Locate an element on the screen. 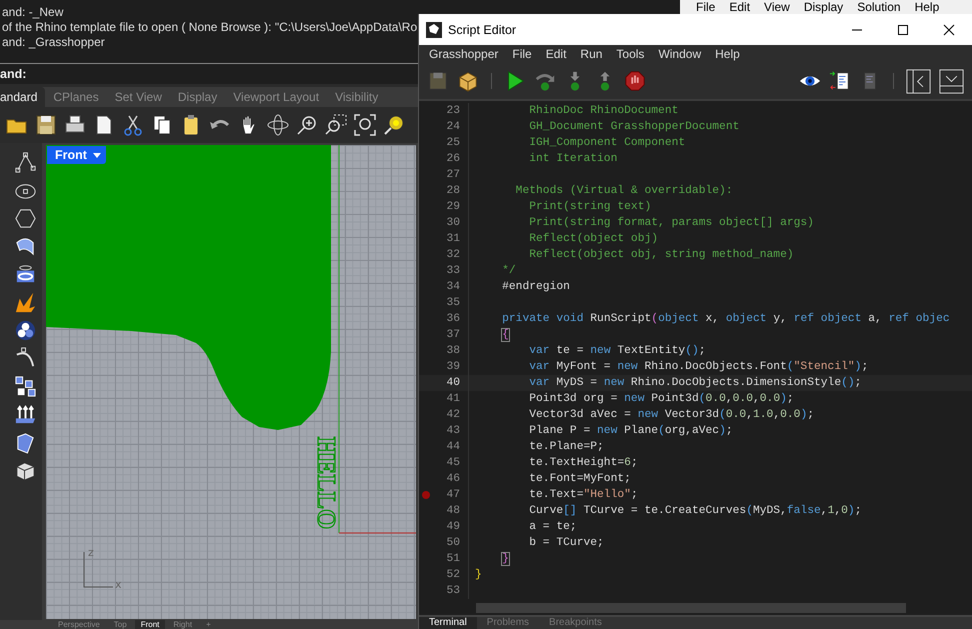 Image resolution: width=972 pixels, height=629 pixels. line-number: 35 is located at coordinates (453, 303).